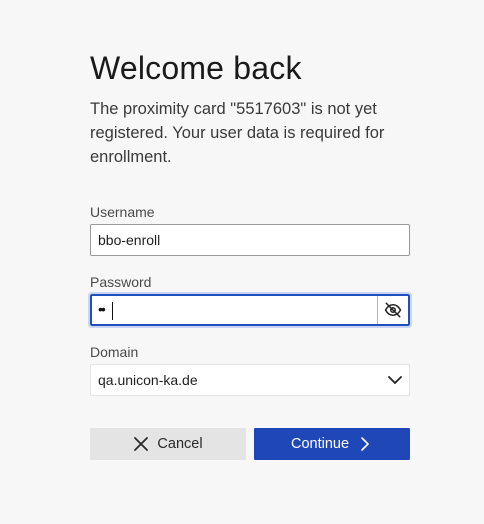  I want to click on username-label: Username, so click(122, 212).